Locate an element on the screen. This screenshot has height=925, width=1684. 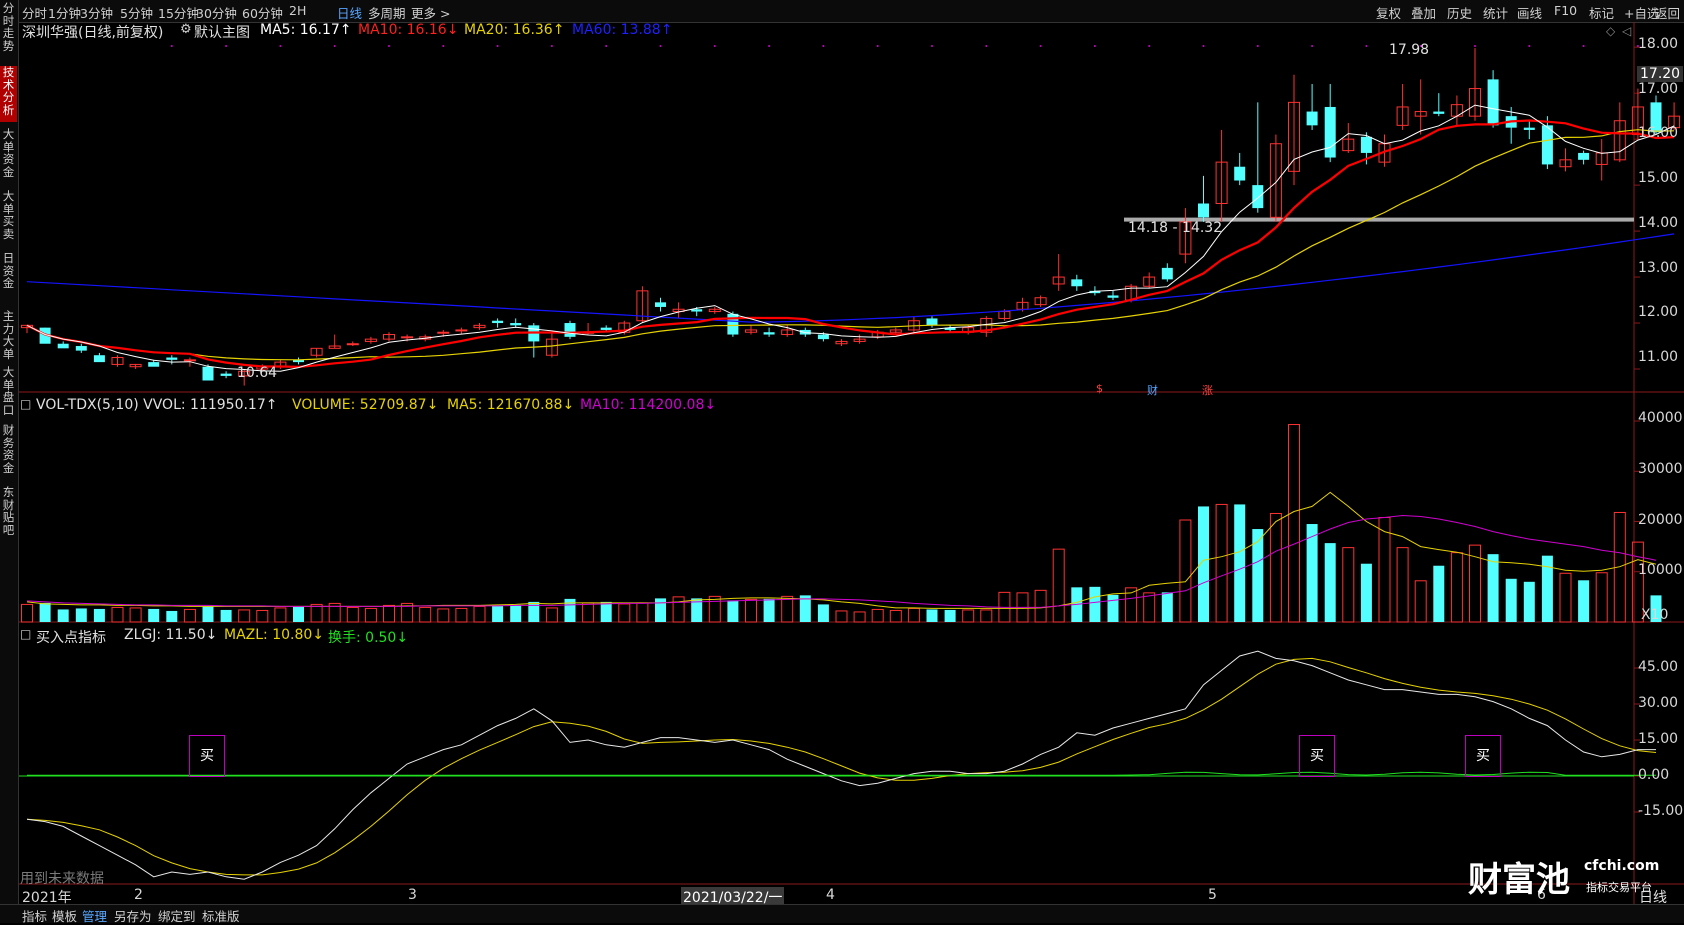
bottom-tab-4: 绑定到 is located at coordinates (177, 915).